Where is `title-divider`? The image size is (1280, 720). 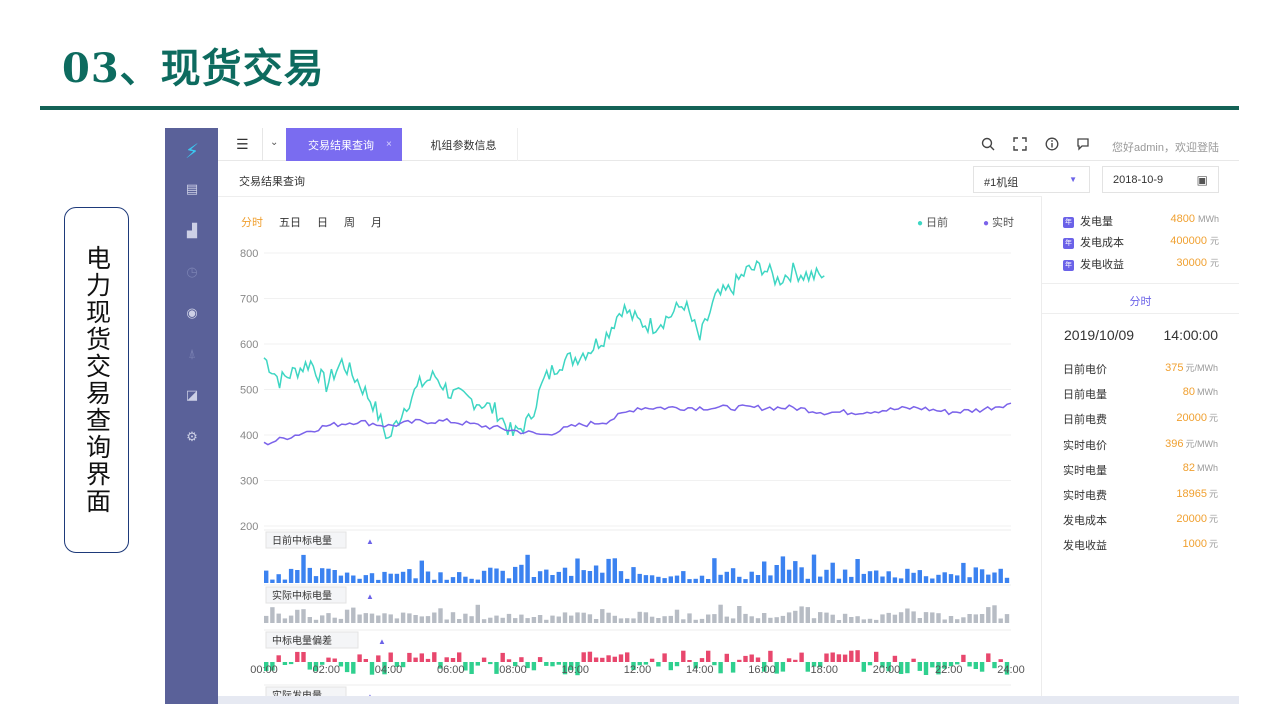 title-divider is located at coordinates (639, 108).